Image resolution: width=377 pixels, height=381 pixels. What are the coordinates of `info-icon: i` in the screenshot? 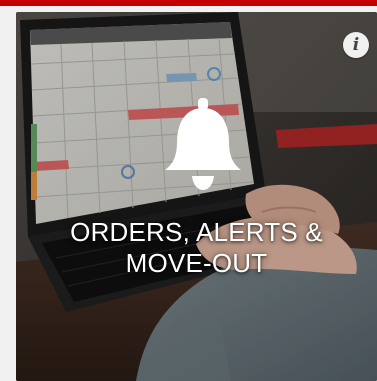 It's located at (356, 45).